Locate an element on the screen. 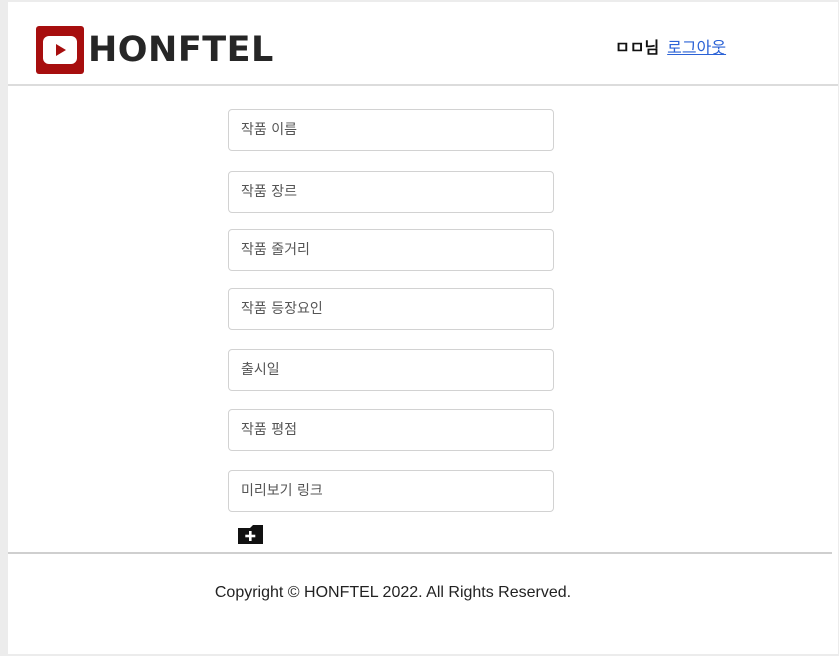  folder-plus-icon is located at coordinates (250, 534).